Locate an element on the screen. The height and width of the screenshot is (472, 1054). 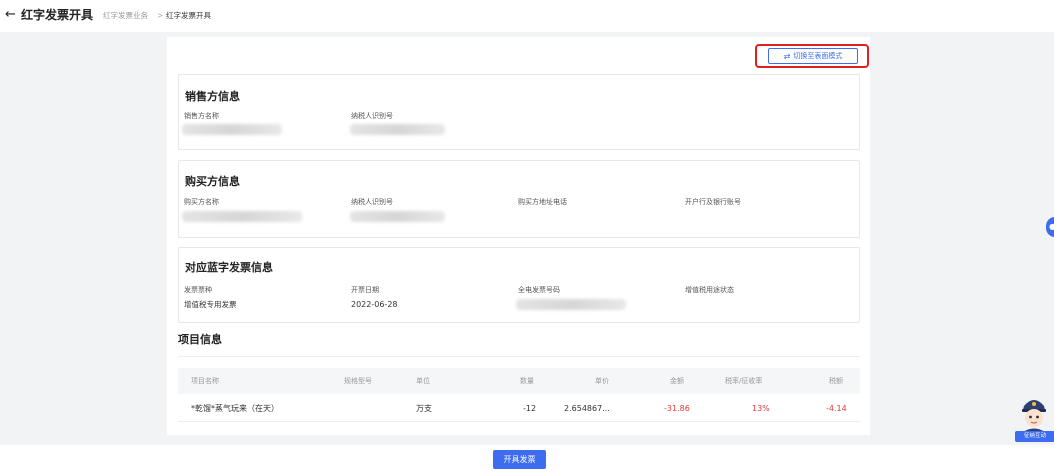
arrow-left-icon: ← is located at coordinates (10, 15).